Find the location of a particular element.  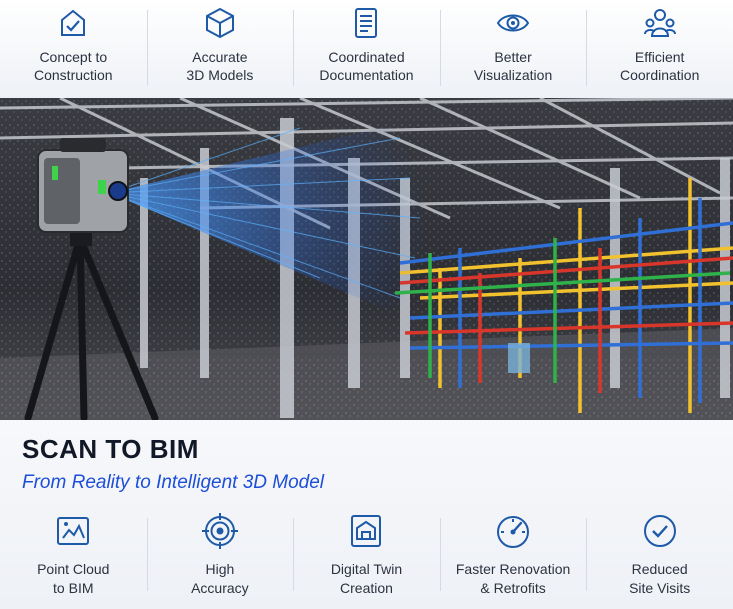

checklist-house-icon is located at coordinates (73, 22).